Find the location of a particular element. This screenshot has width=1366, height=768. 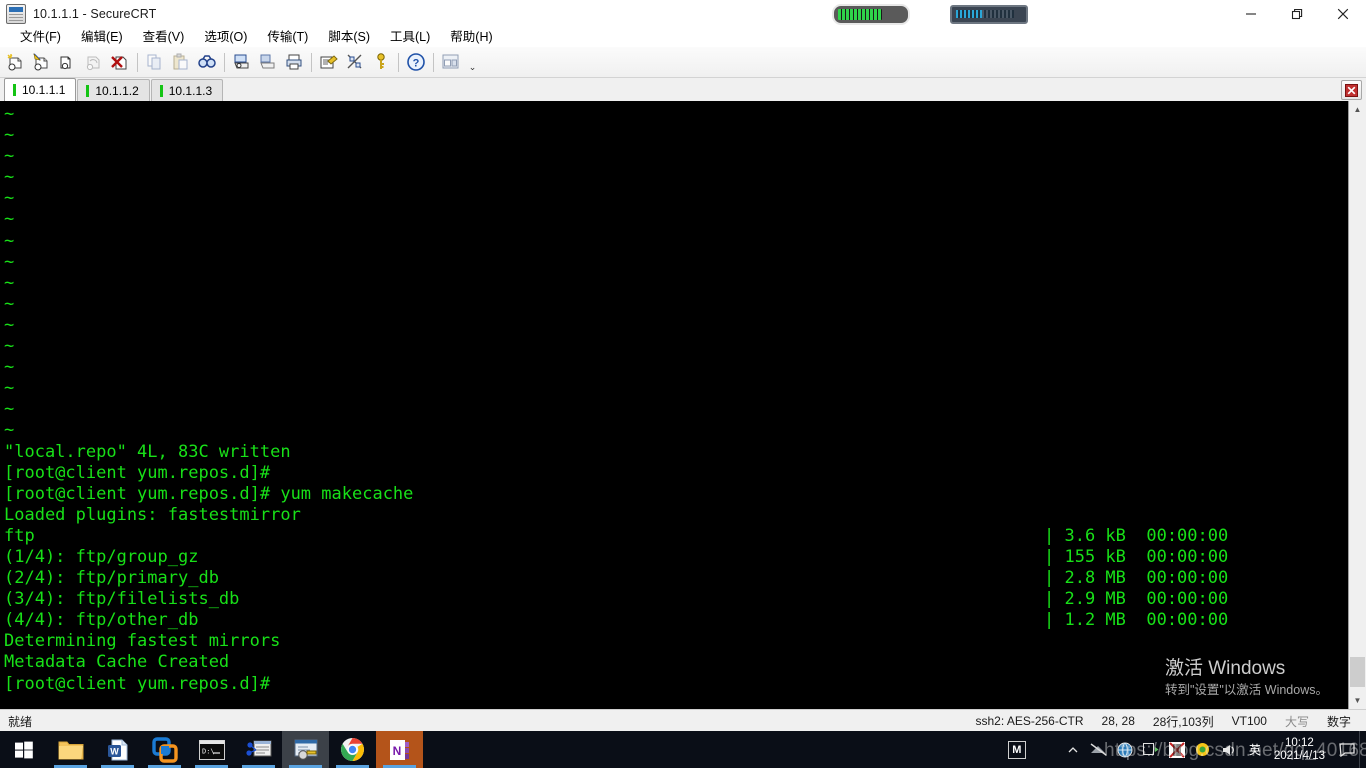

terminal-line: "local.repo" 4L, 83C written is located at coordinates (676, 452).